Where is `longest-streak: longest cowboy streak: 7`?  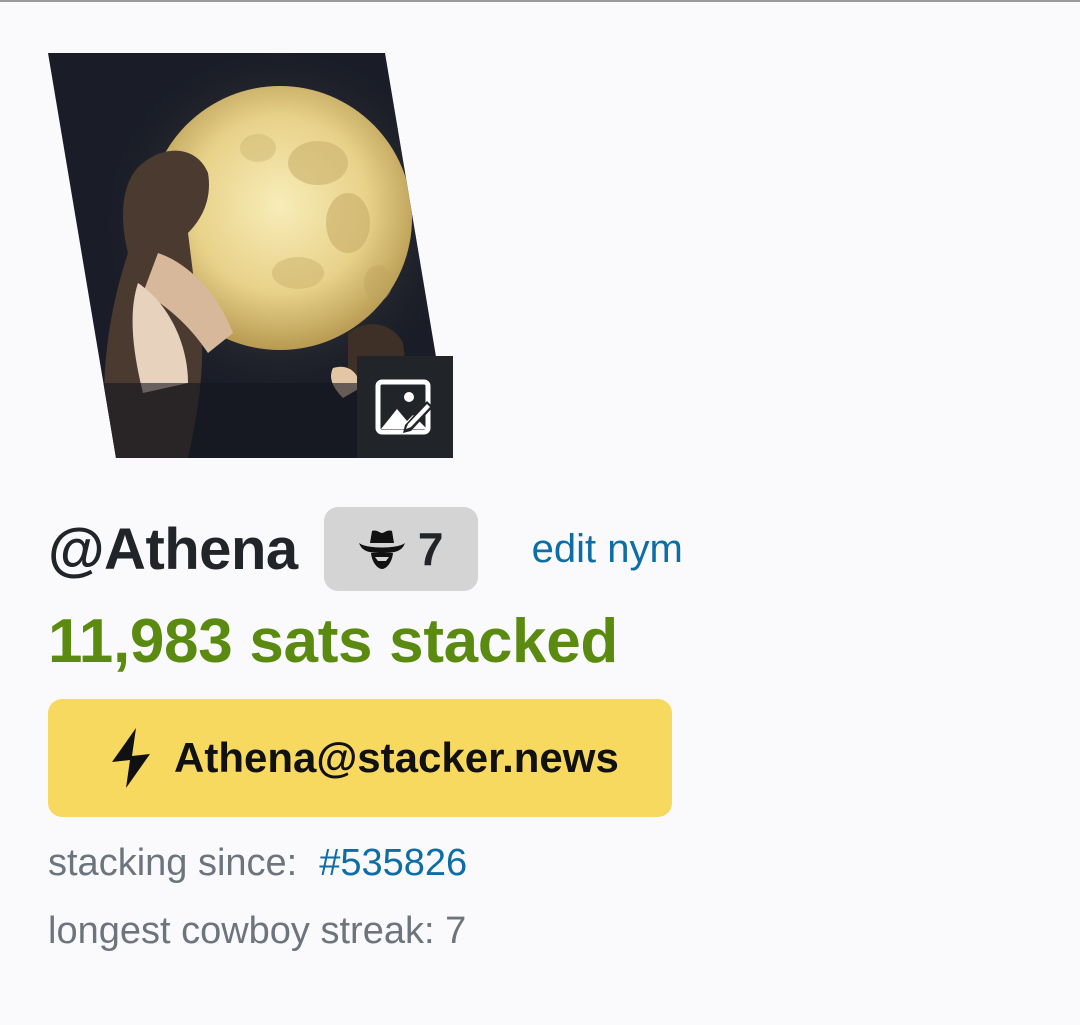 longest-streak: longest cowboy streak: 7 is located at coordinates (257, 931).